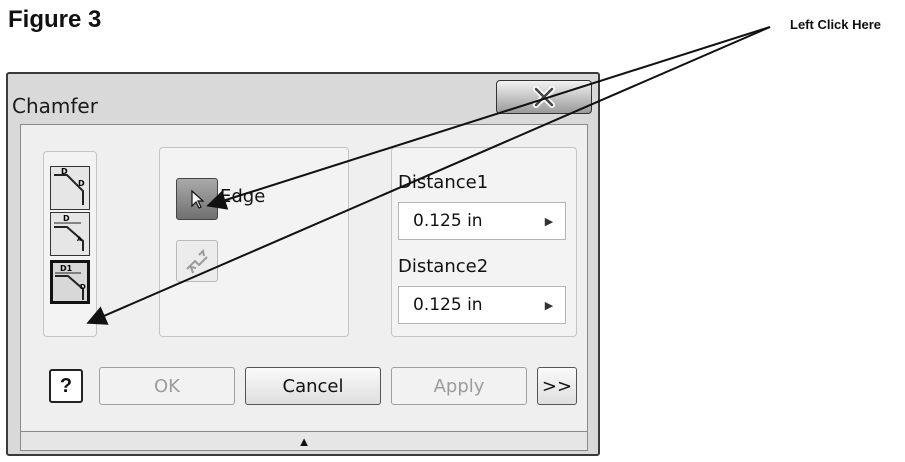 The image size is (905, 462). I want to click on close-icon, so click(544, 97).